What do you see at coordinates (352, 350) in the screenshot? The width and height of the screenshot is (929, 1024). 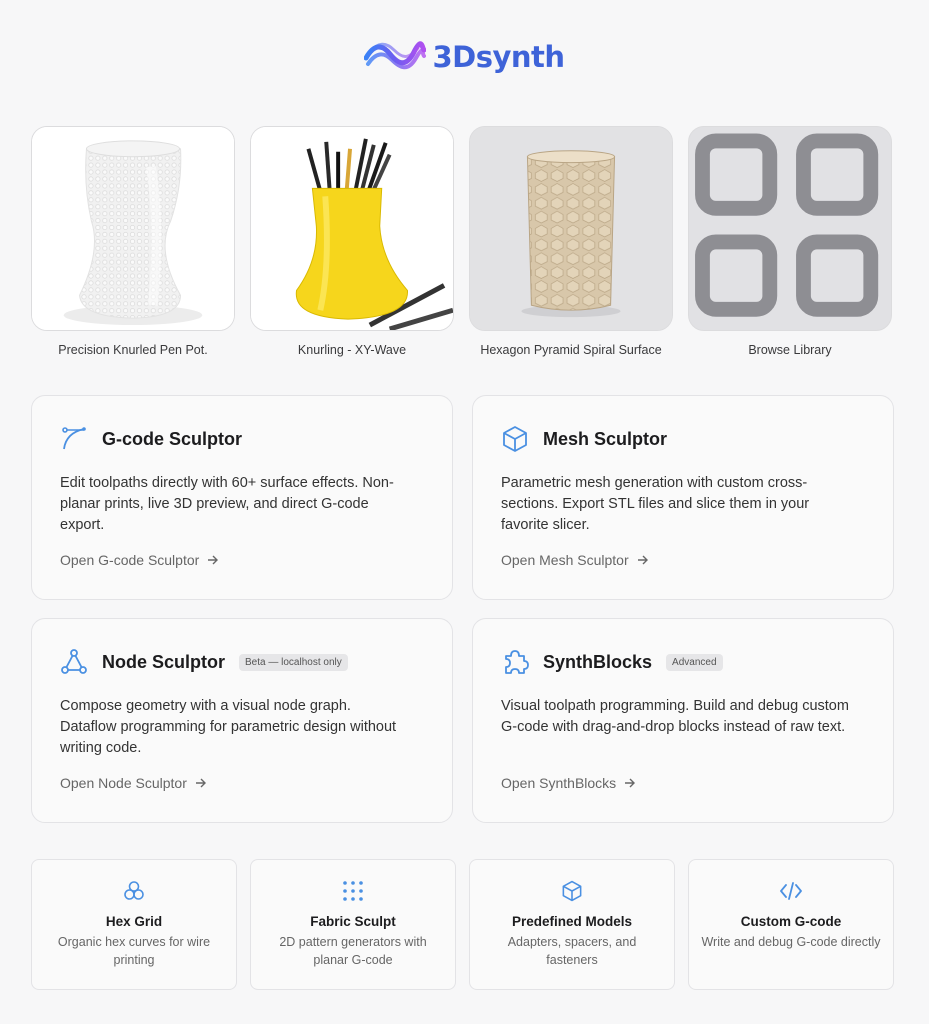 I see `gallery-caption: Knurling - XY-Wave` at bounding box center [352, 350].